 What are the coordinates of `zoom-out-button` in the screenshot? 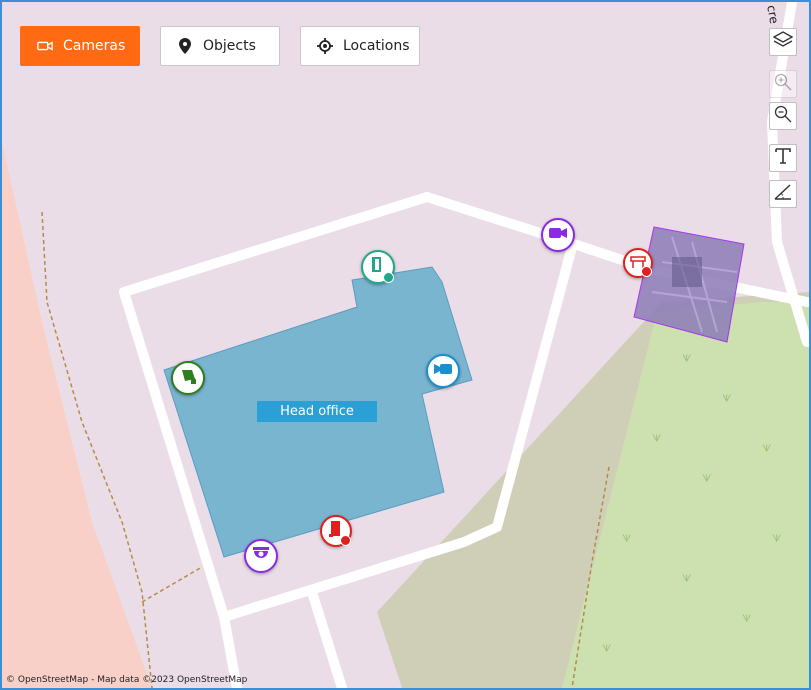 It's located at (783, 116).